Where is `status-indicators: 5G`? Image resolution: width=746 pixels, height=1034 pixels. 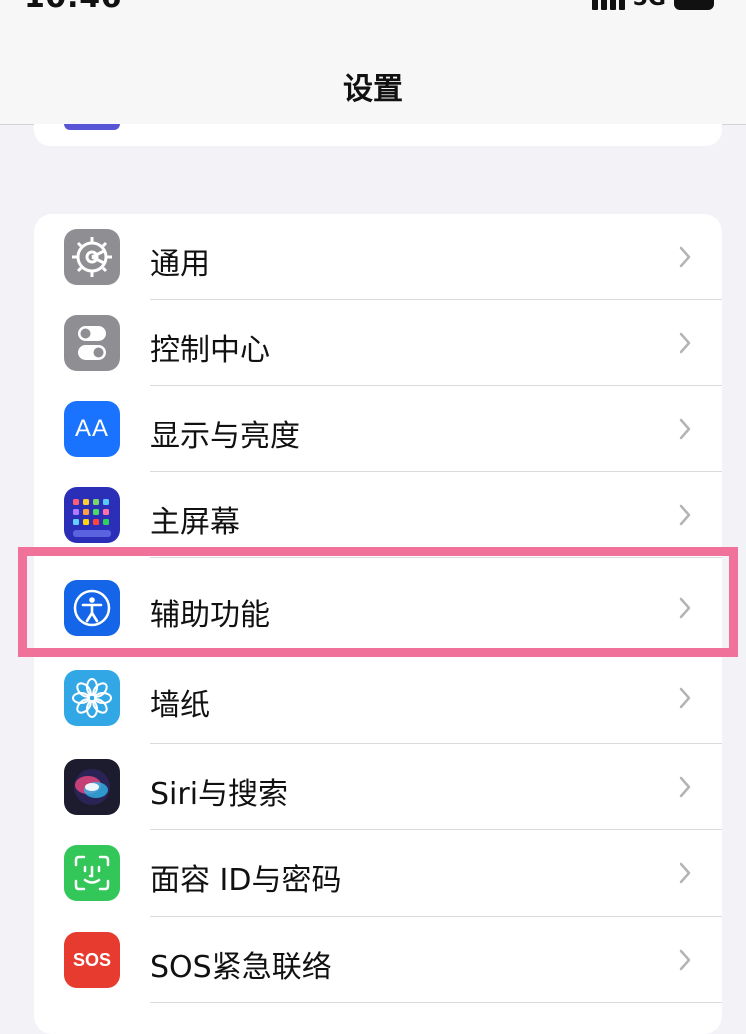
status-indicators: 5G is located at coordinates (652, 5).